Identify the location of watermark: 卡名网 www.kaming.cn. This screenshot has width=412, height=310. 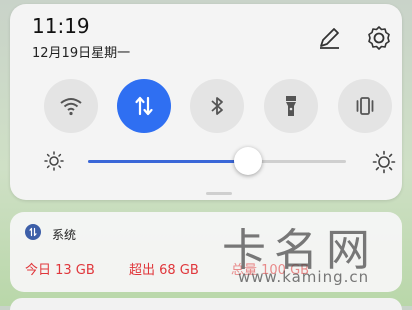
(304, 253).